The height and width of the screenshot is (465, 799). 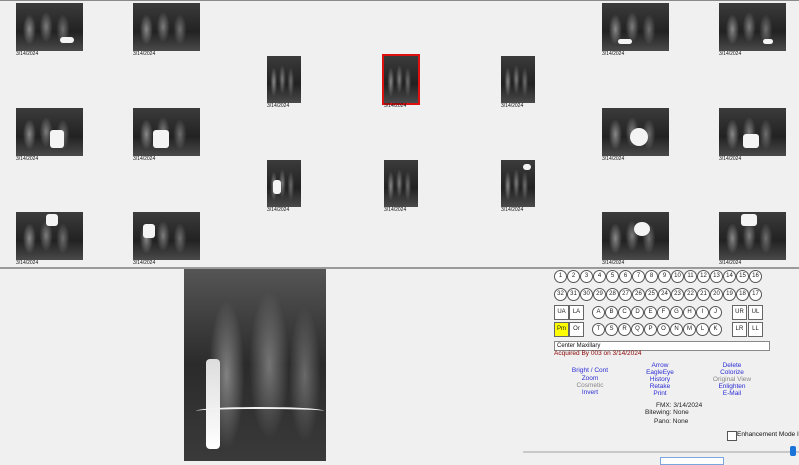 I want to click on primary-tooth-J: J, so click(x=715, y=312).